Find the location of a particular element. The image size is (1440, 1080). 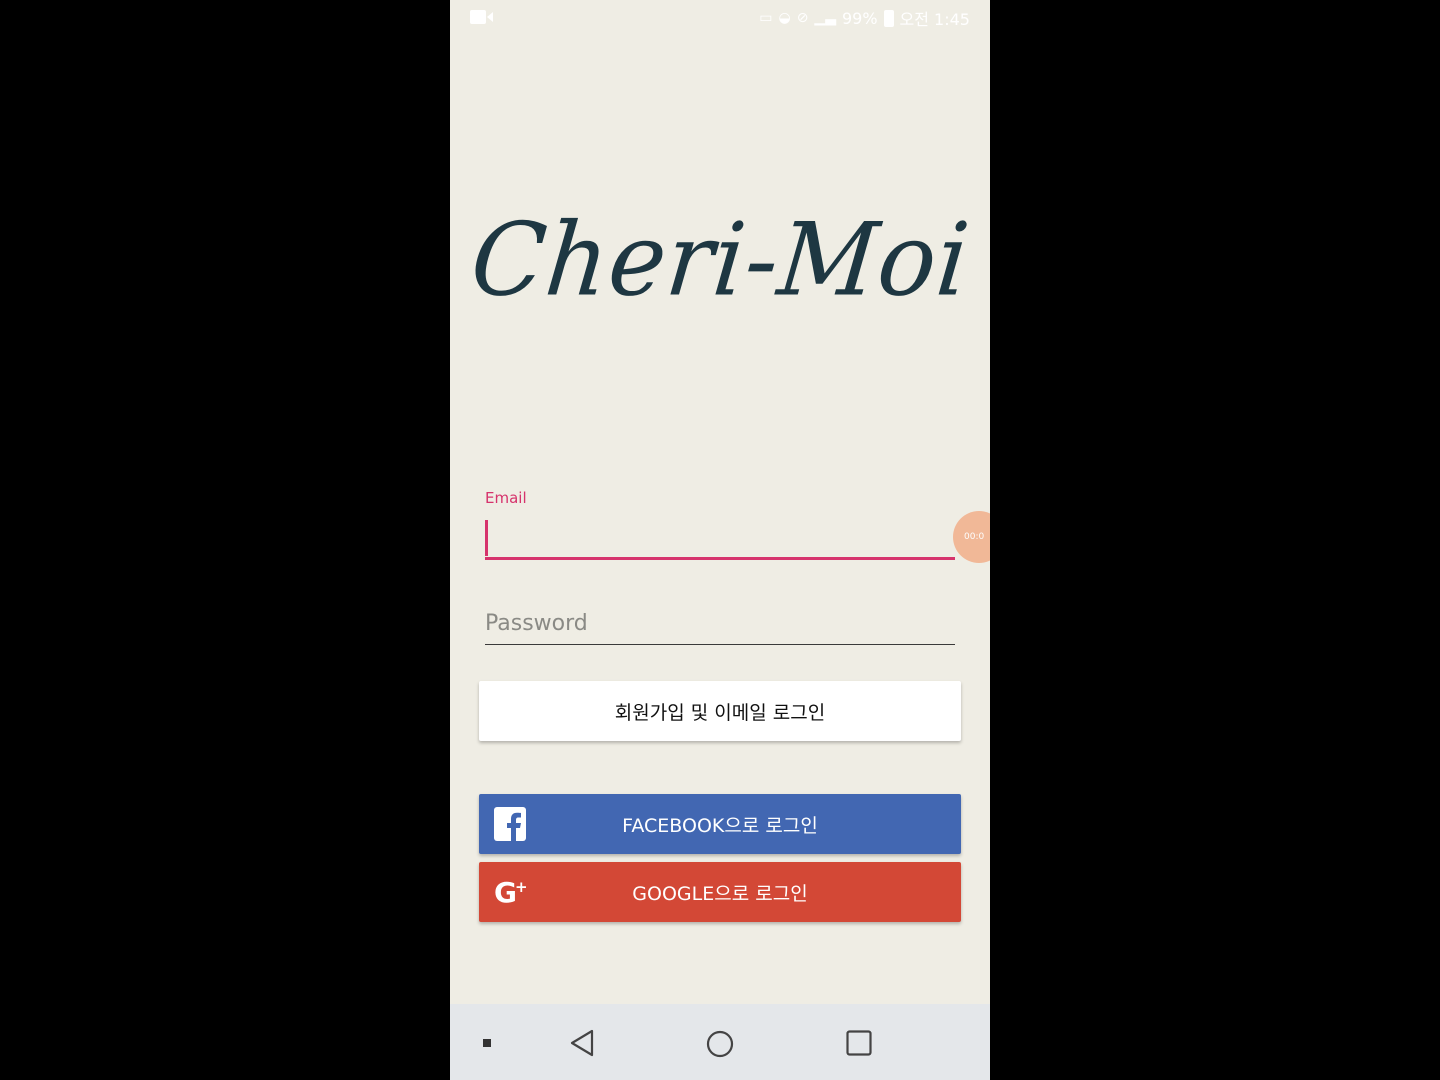

video-record-icon is located at coordinates (482, 19).